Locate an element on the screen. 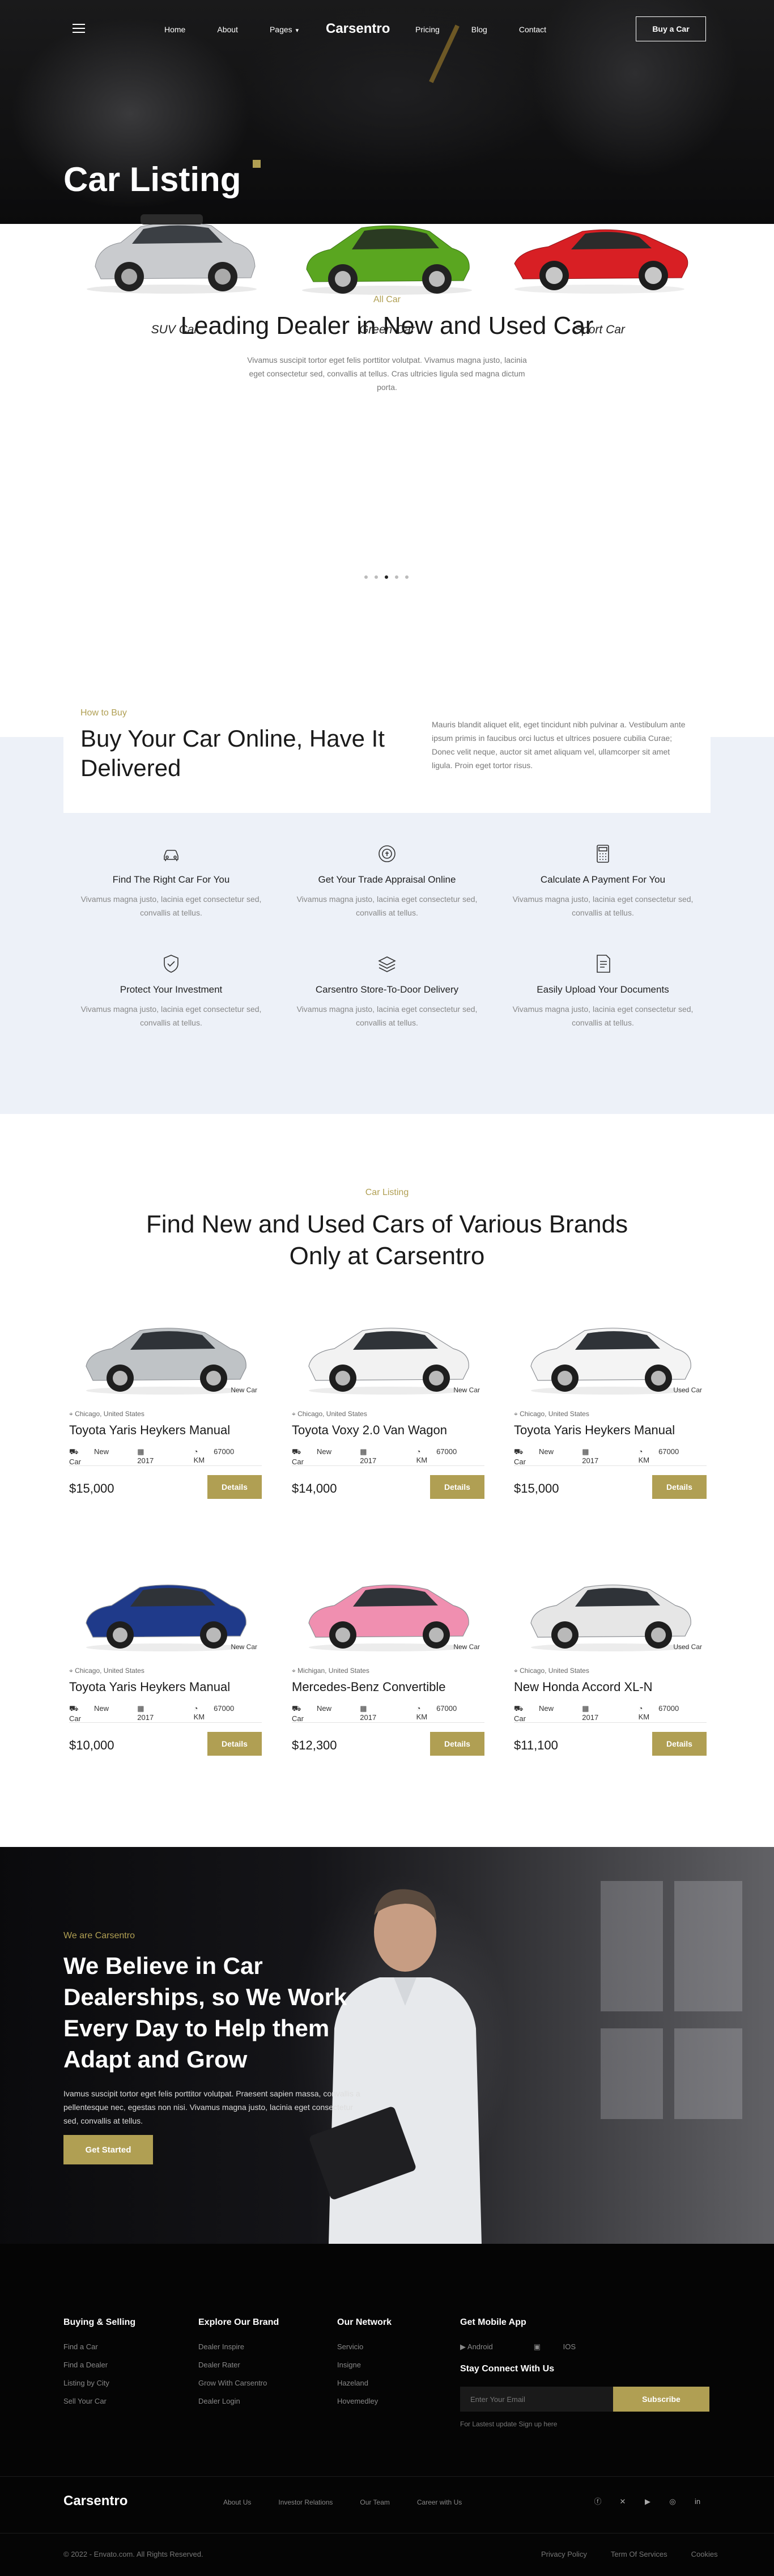  category-label: SUV Car is located at coordinates (174, 329).